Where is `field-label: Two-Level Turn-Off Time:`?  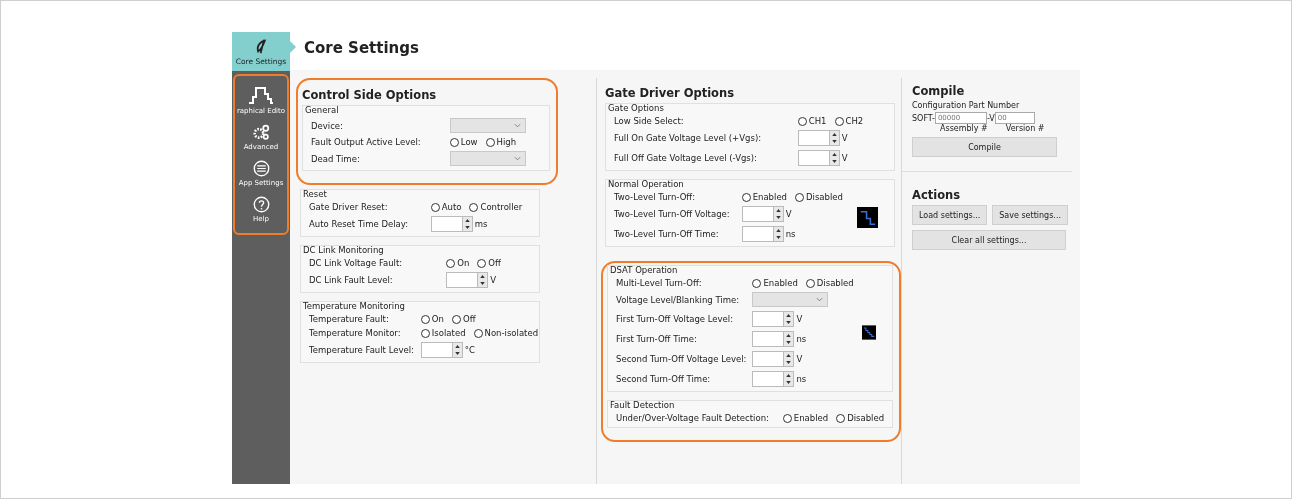 field-label: Two-Level Turn-Off Time: is located at coordinates (667, 234).